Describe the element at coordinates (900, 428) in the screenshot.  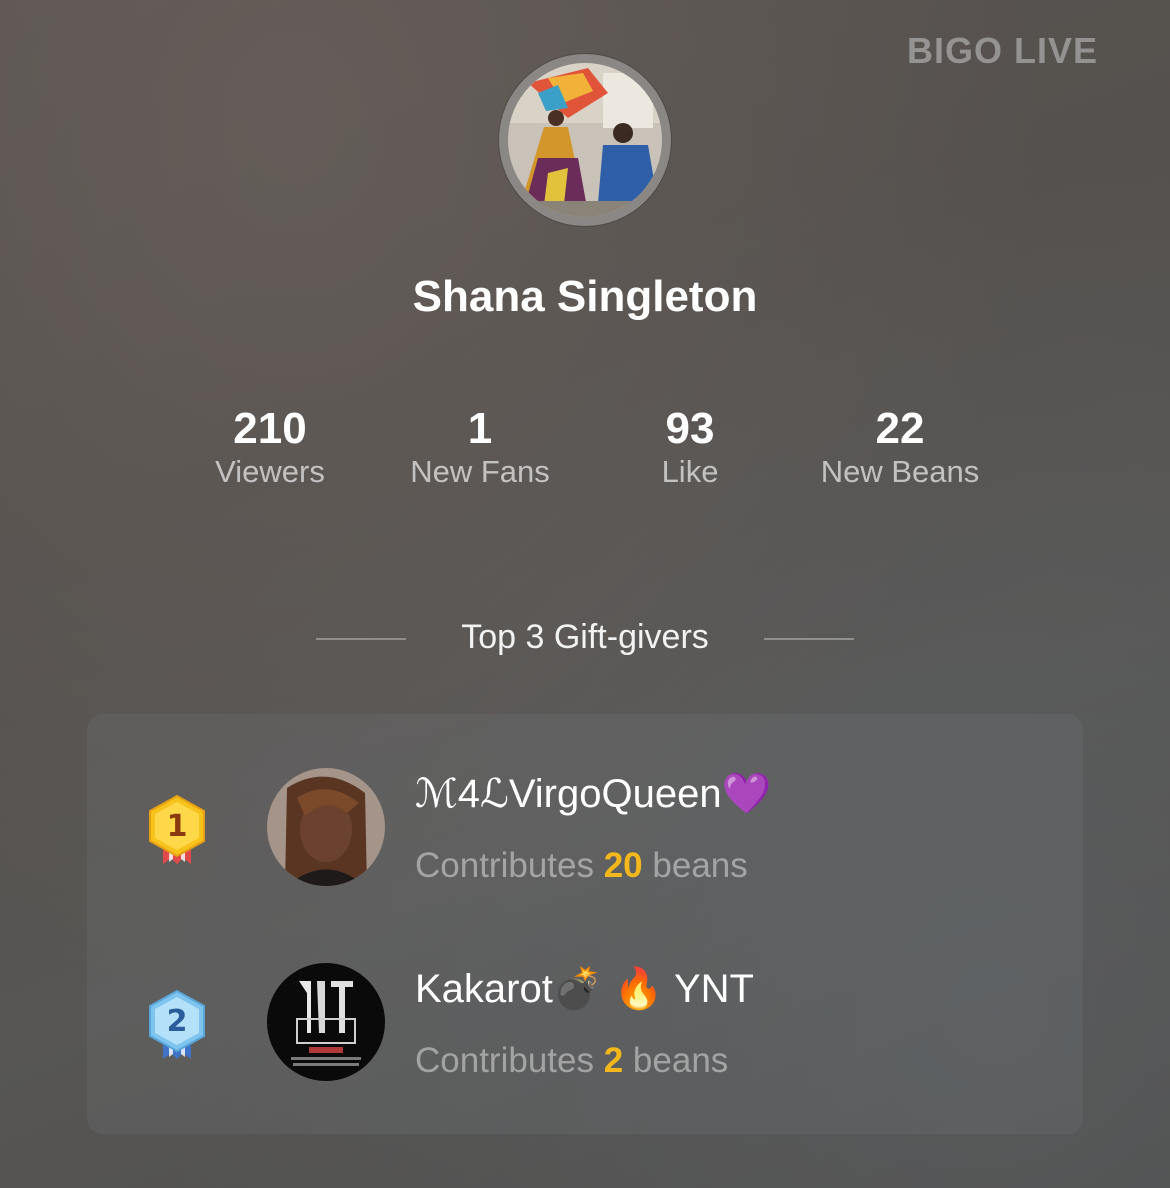
I see `stat-value: 22` at that location.